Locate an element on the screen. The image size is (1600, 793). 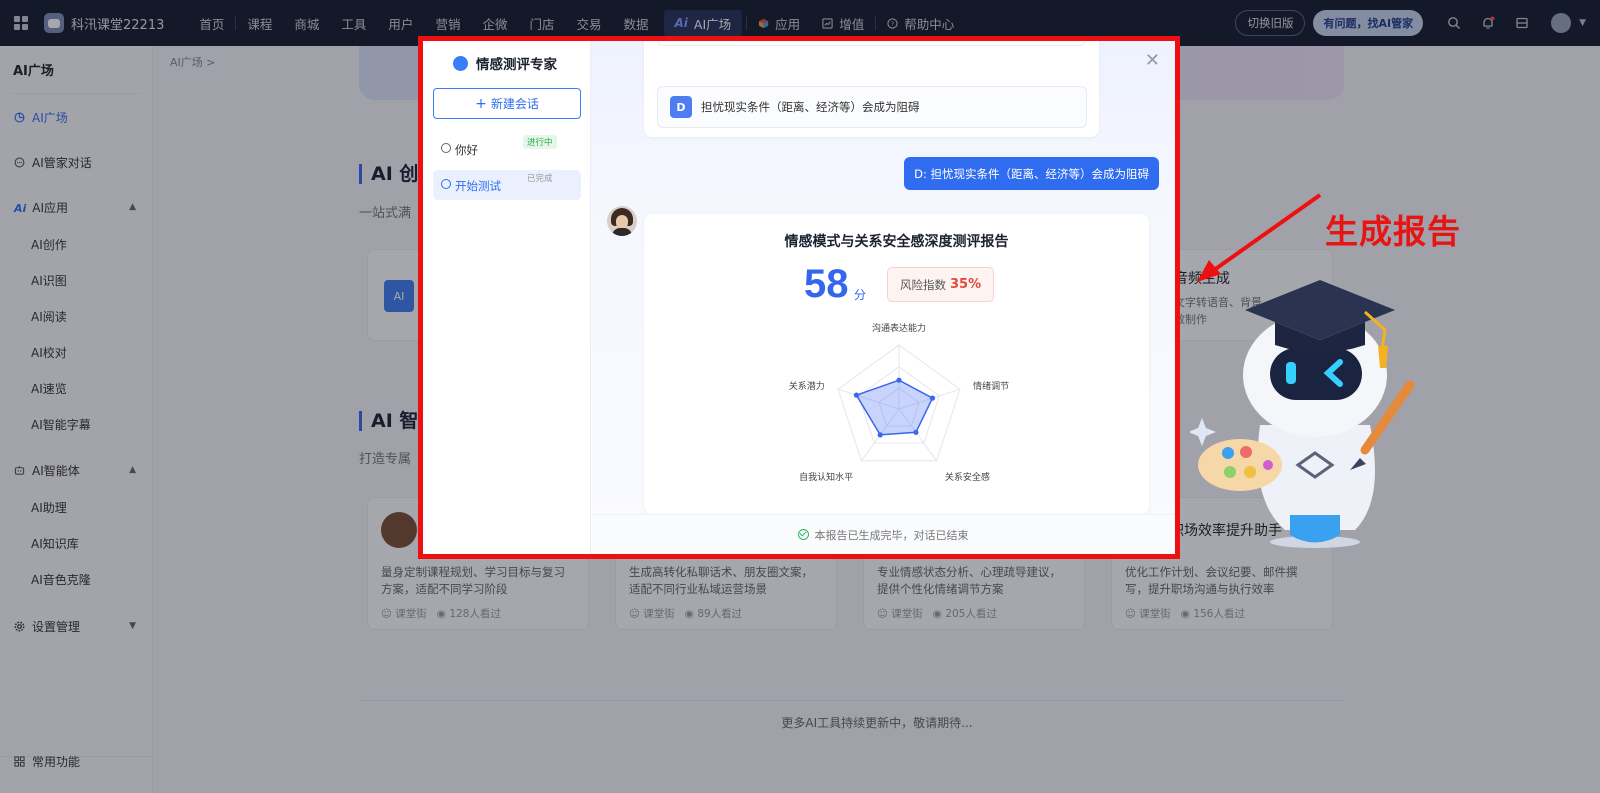
radar-axis-label: 自我认知水平 is located at coordinates (826, 478).